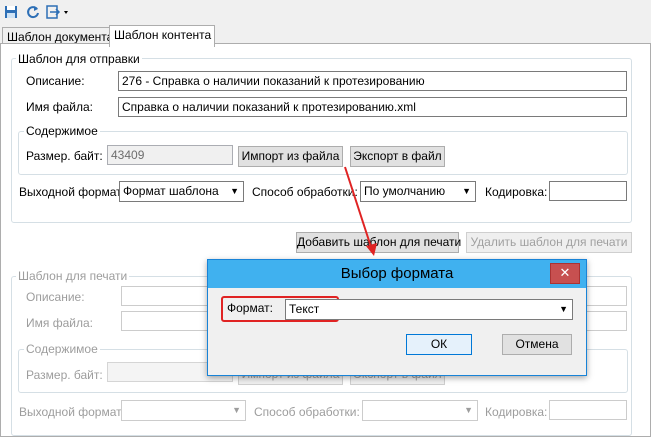  What do you see at coordinates (304, 309) in the screenshot?
I see `format-value: Текст` at bounding box center [304, 309].